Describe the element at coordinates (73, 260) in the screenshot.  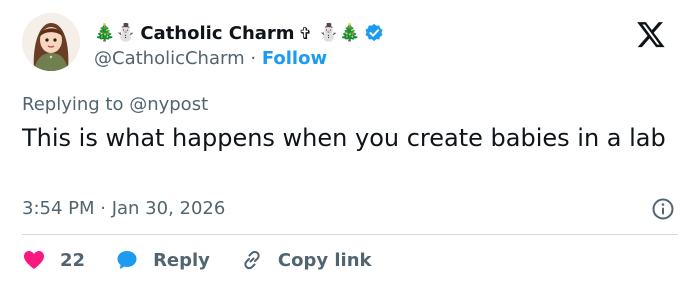
I see `like-count: 22` at that location.